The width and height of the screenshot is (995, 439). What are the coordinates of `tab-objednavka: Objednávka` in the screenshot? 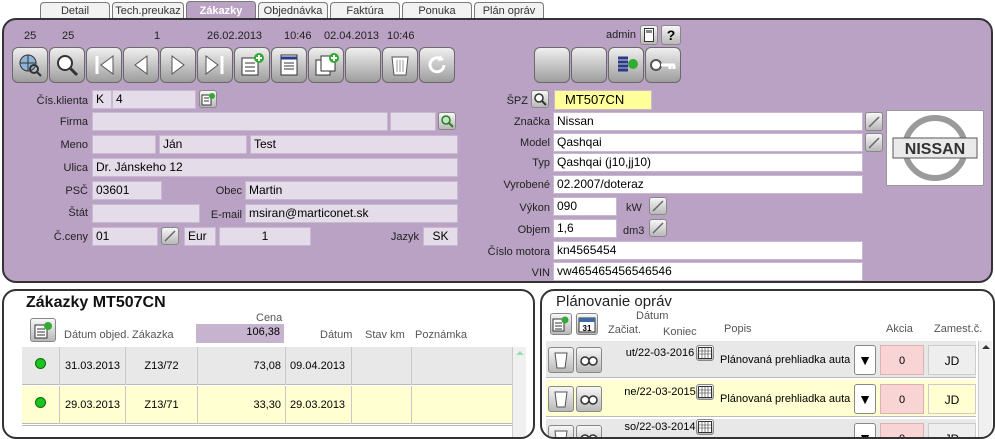 It's located at (293, 10).